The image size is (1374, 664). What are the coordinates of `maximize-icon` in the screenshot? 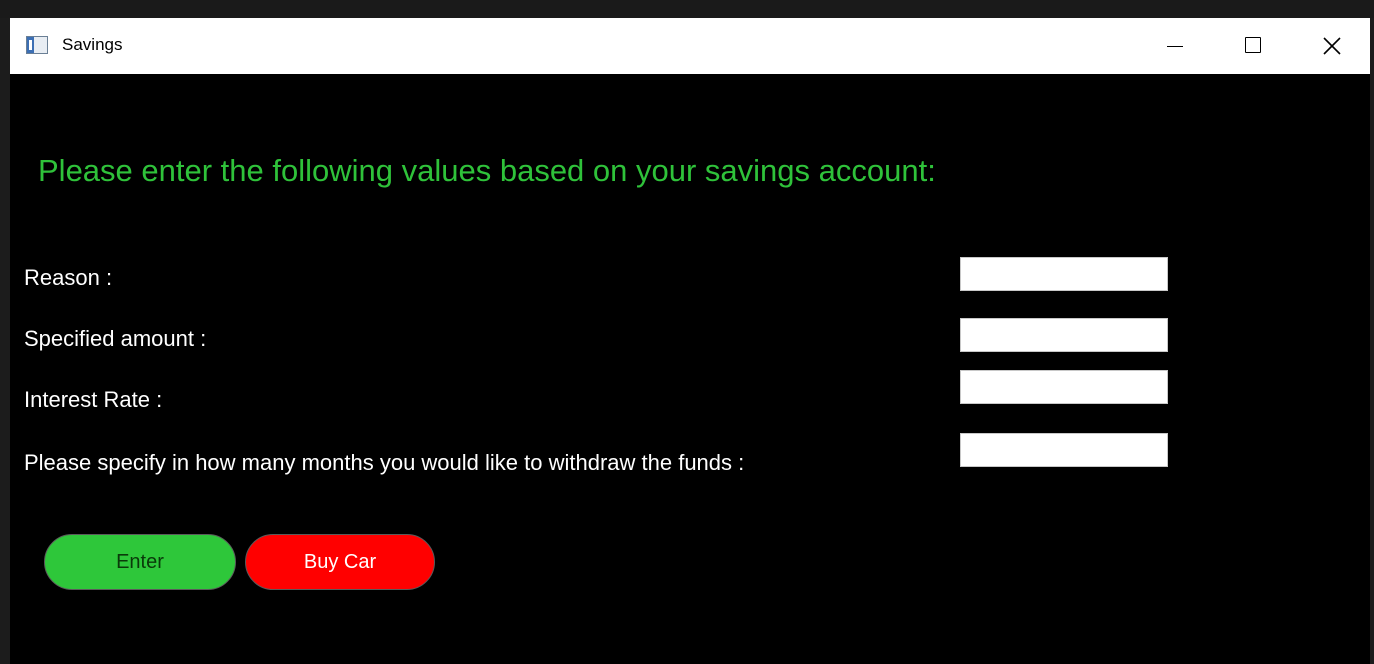 It's located at (1253, 45).